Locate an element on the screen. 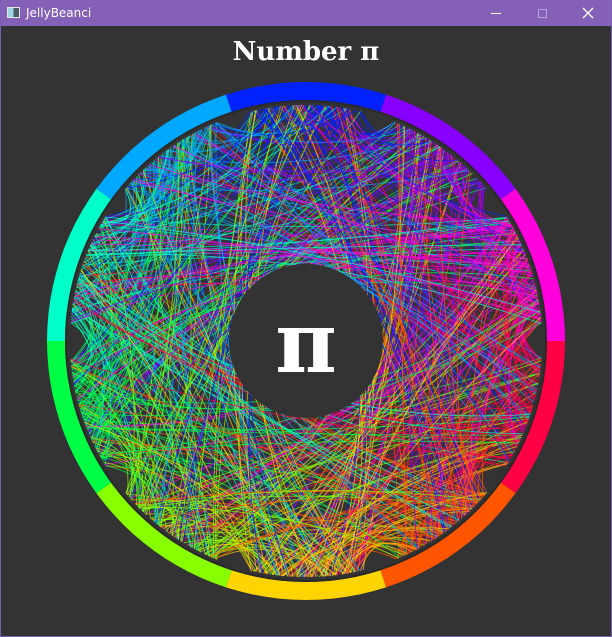  app-window-icon is located at coordinates (13, 12).